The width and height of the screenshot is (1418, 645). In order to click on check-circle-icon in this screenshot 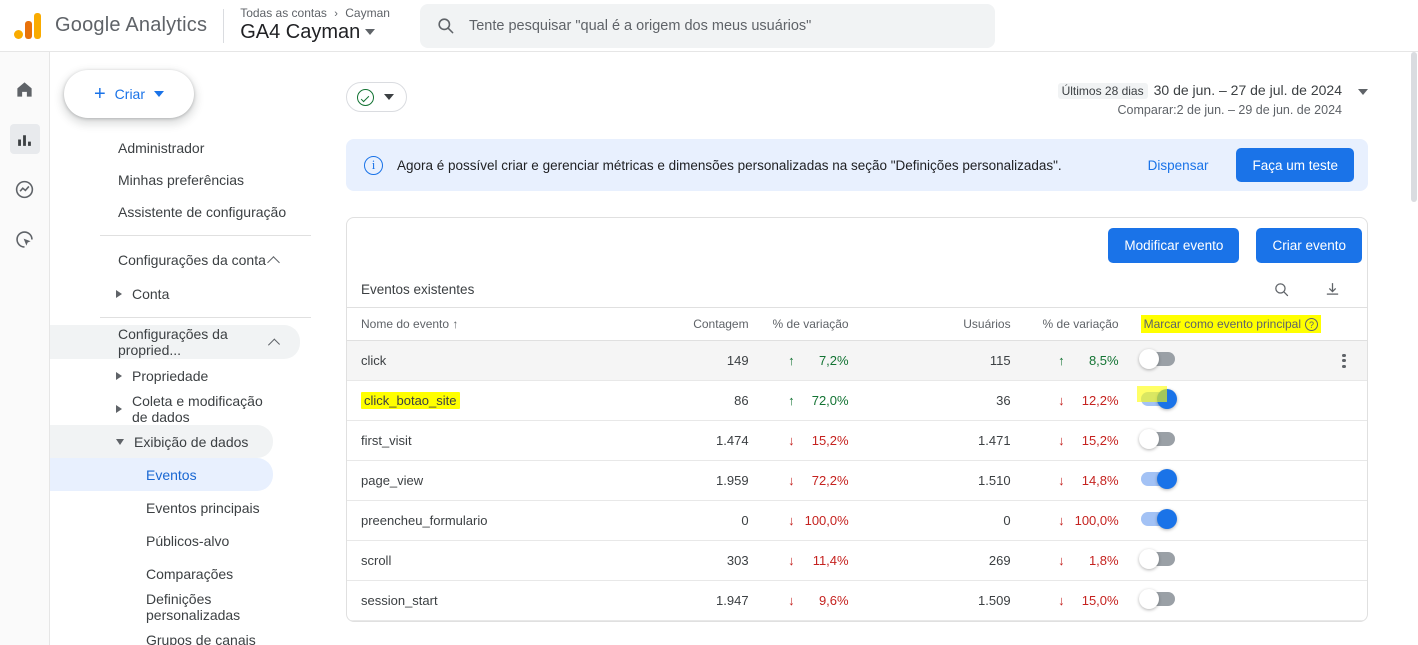, I will do `click(365, 97)`.